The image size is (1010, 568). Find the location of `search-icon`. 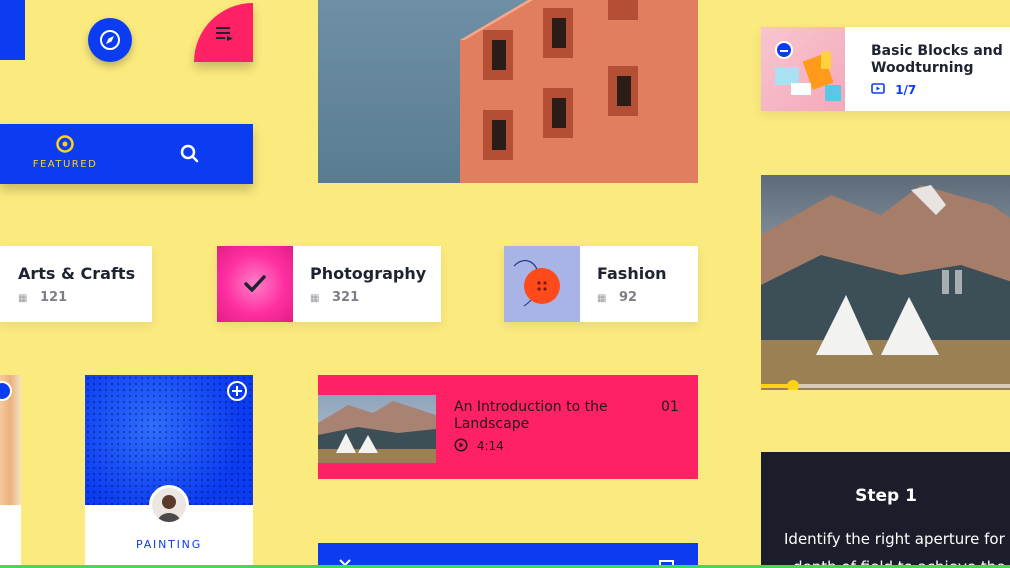

search-icon is located at coordinates (189, 153).